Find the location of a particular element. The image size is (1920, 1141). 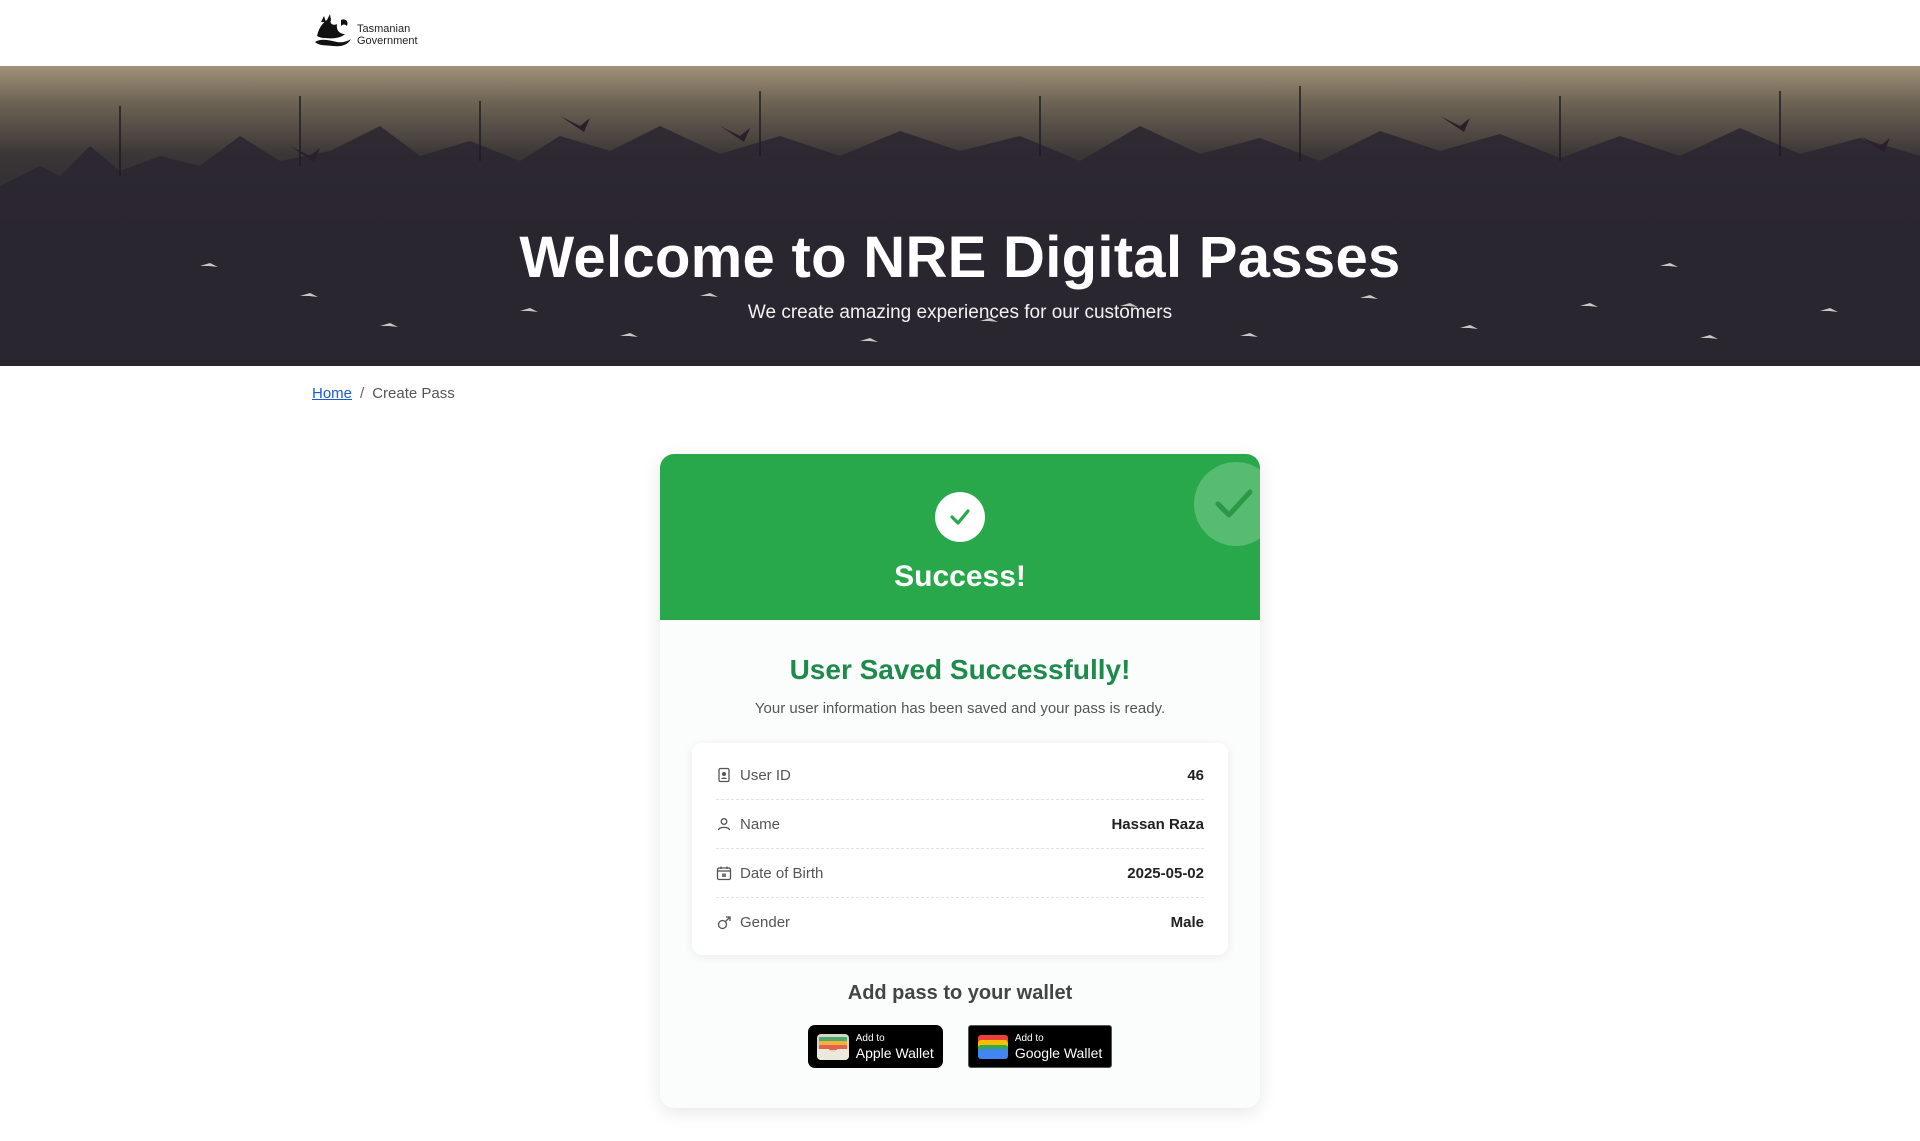

logo-line-1: Tasmanian is located at coordinates (384, 29).